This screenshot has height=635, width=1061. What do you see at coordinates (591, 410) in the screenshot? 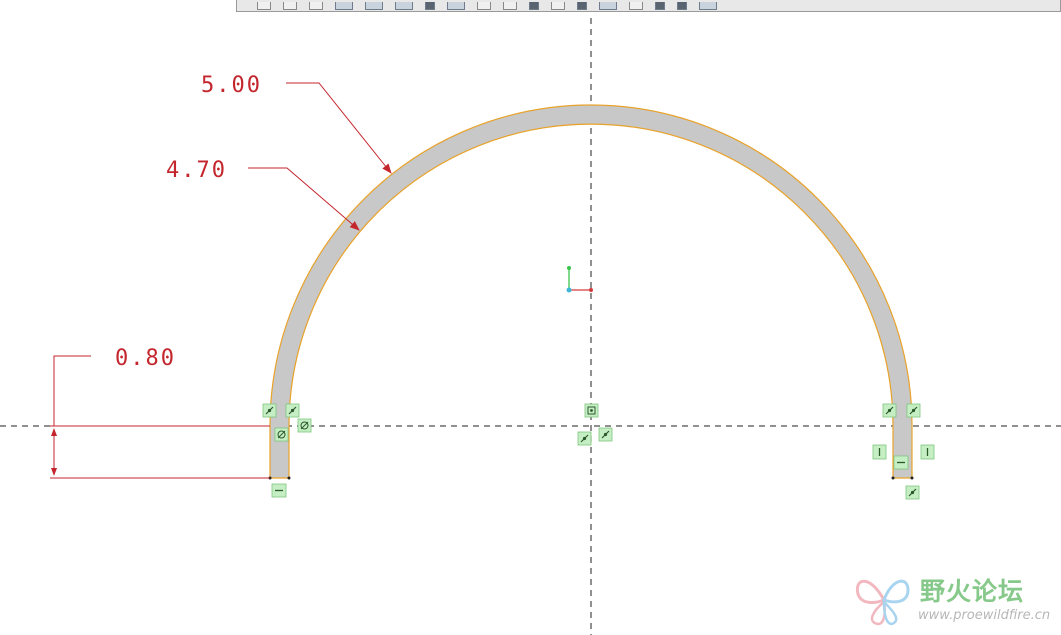
I see `midpoint-icon` at bounding box center [591, 410].